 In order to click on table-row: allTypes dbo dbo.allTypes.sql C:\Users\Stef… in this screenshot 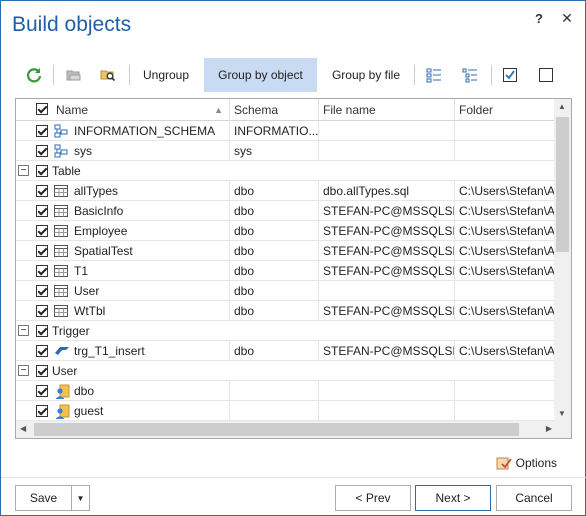, I will do `click(286, 191)`.